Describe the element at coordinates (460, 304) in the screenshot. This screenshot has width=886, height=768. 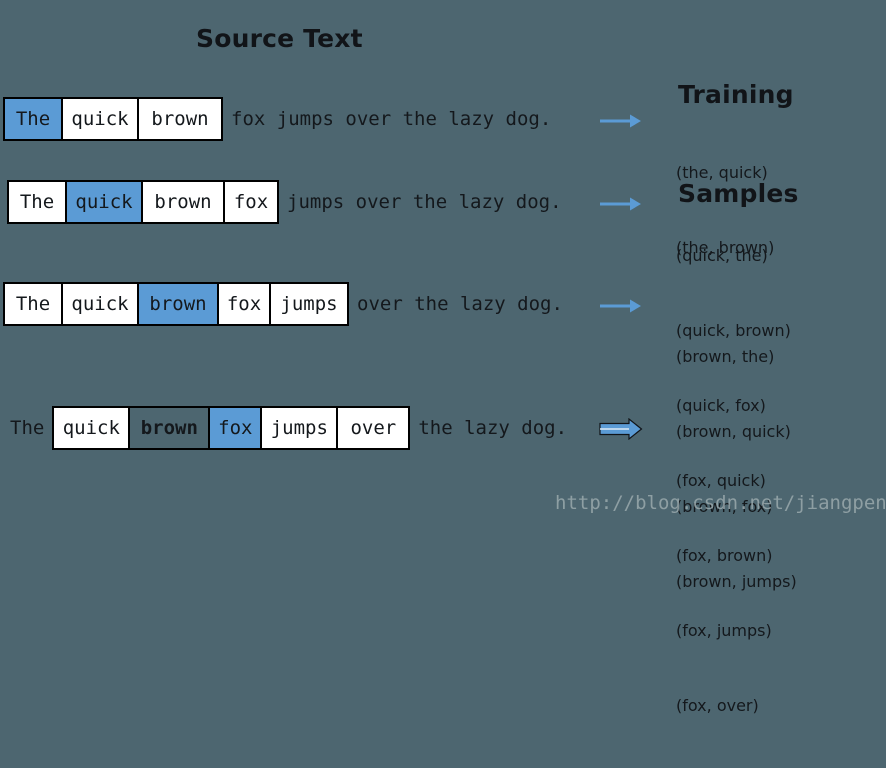
I see `row-3-tail-text: over the lazy dog.` at that location.